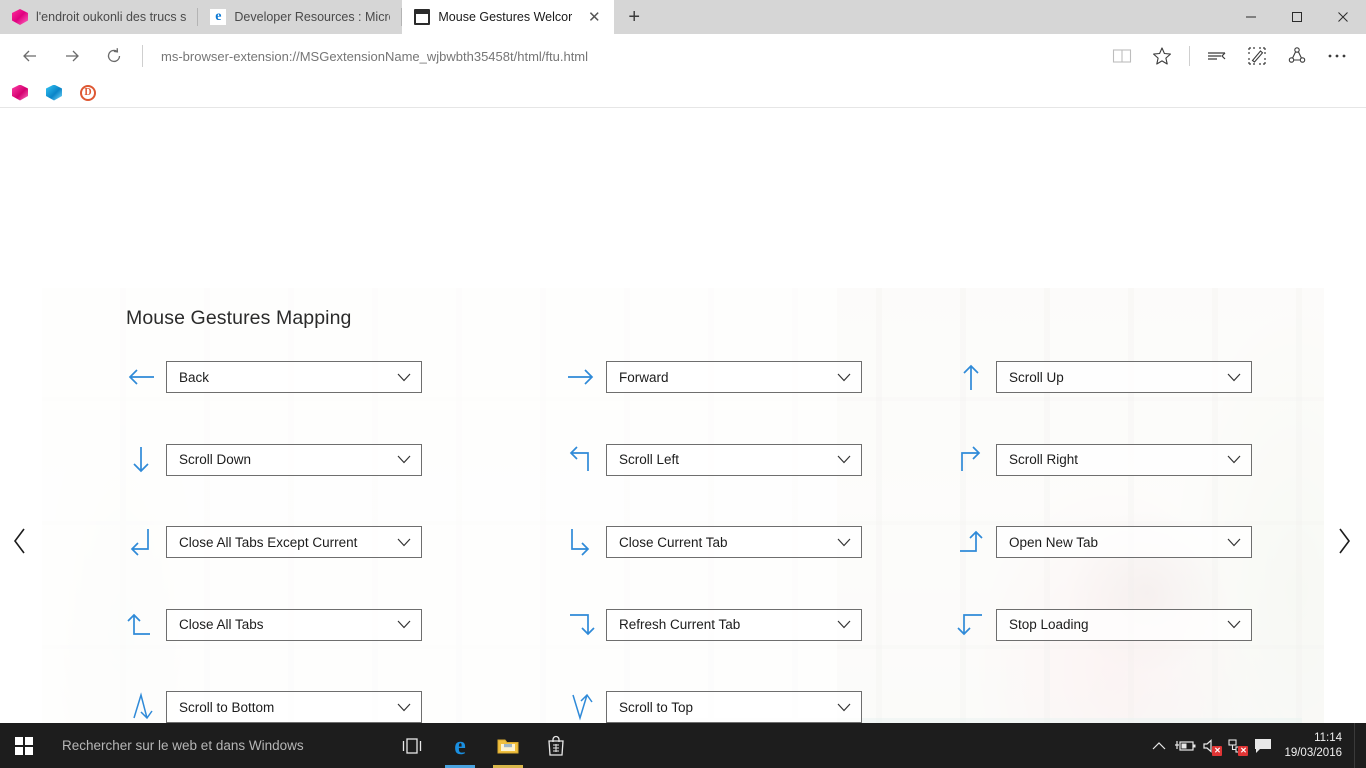 This screenshot has height=768, width=1366. I want to click on refresh-icon, so click(114, 56).